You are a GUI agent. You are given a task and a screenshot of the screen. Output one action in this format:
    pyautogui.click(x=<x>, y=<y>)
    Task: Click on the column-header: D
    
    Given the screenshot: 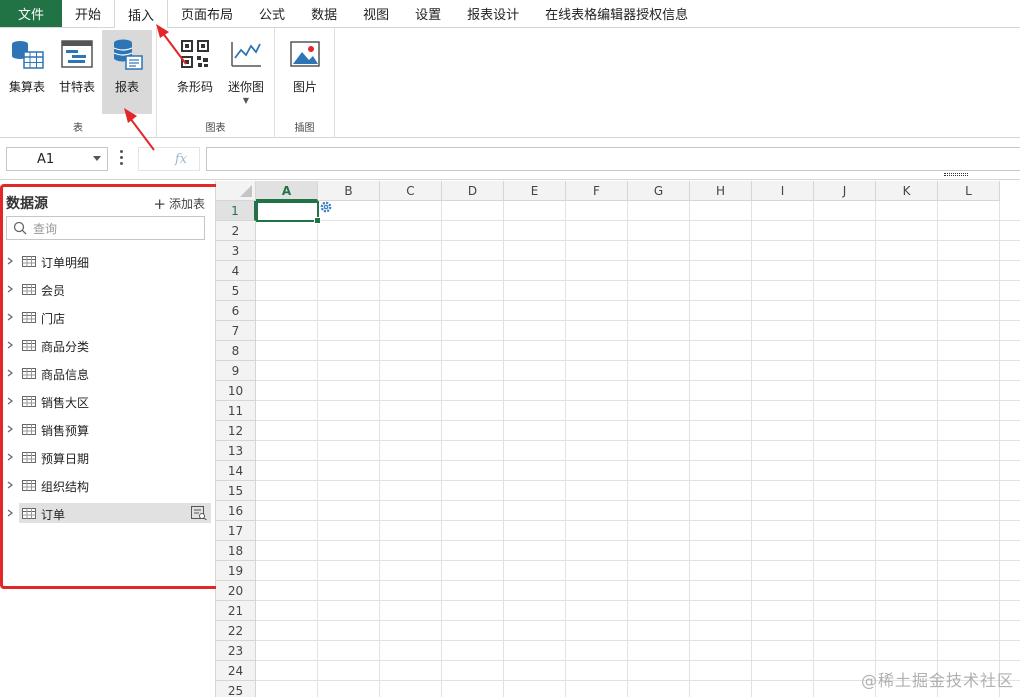 What is the action you would take?
    pyautogui.click(x=473, y=191)
    